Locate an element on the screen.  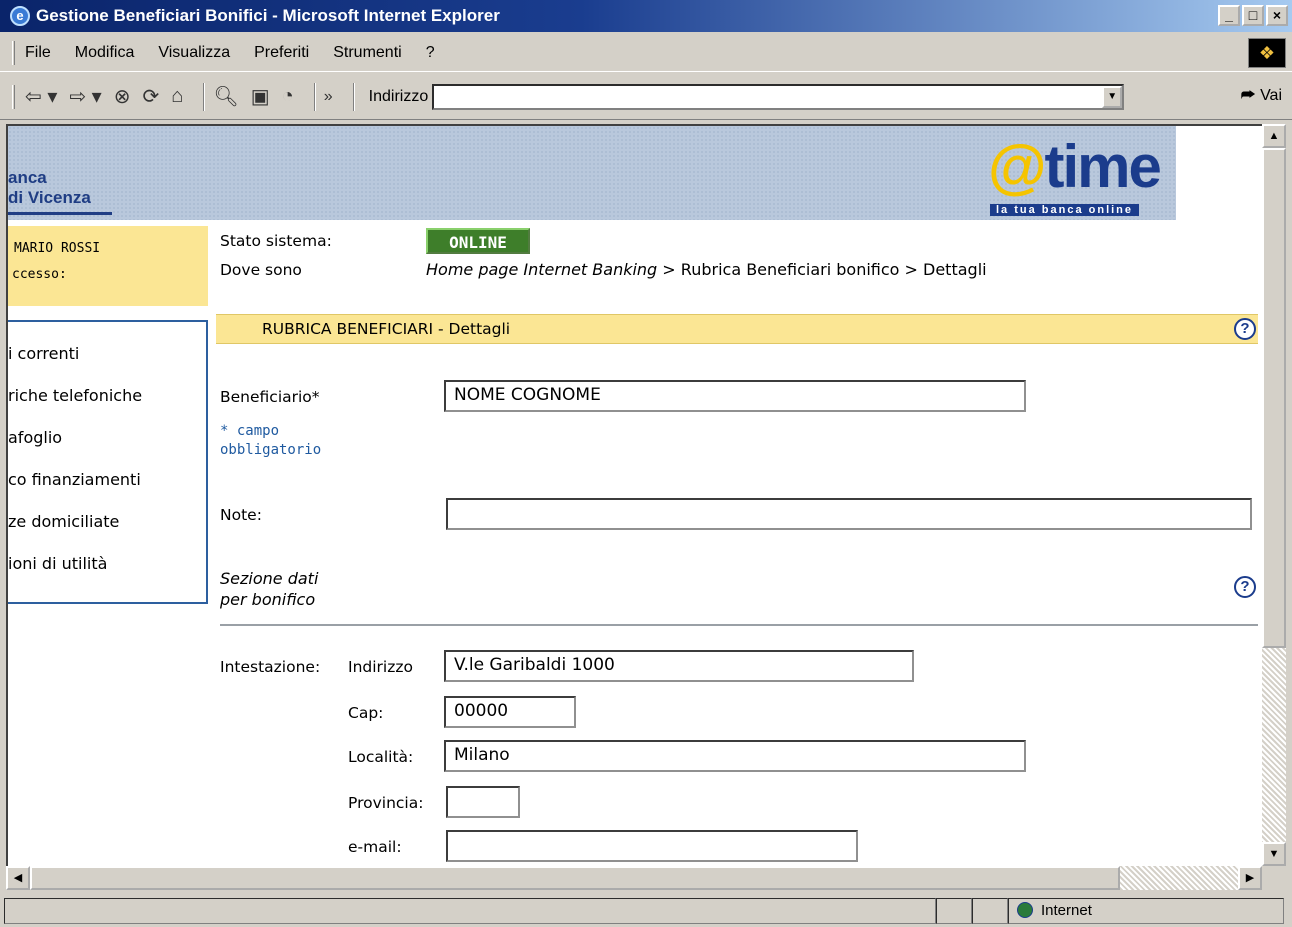
close-button: × is located at coordinates (1277, 15).